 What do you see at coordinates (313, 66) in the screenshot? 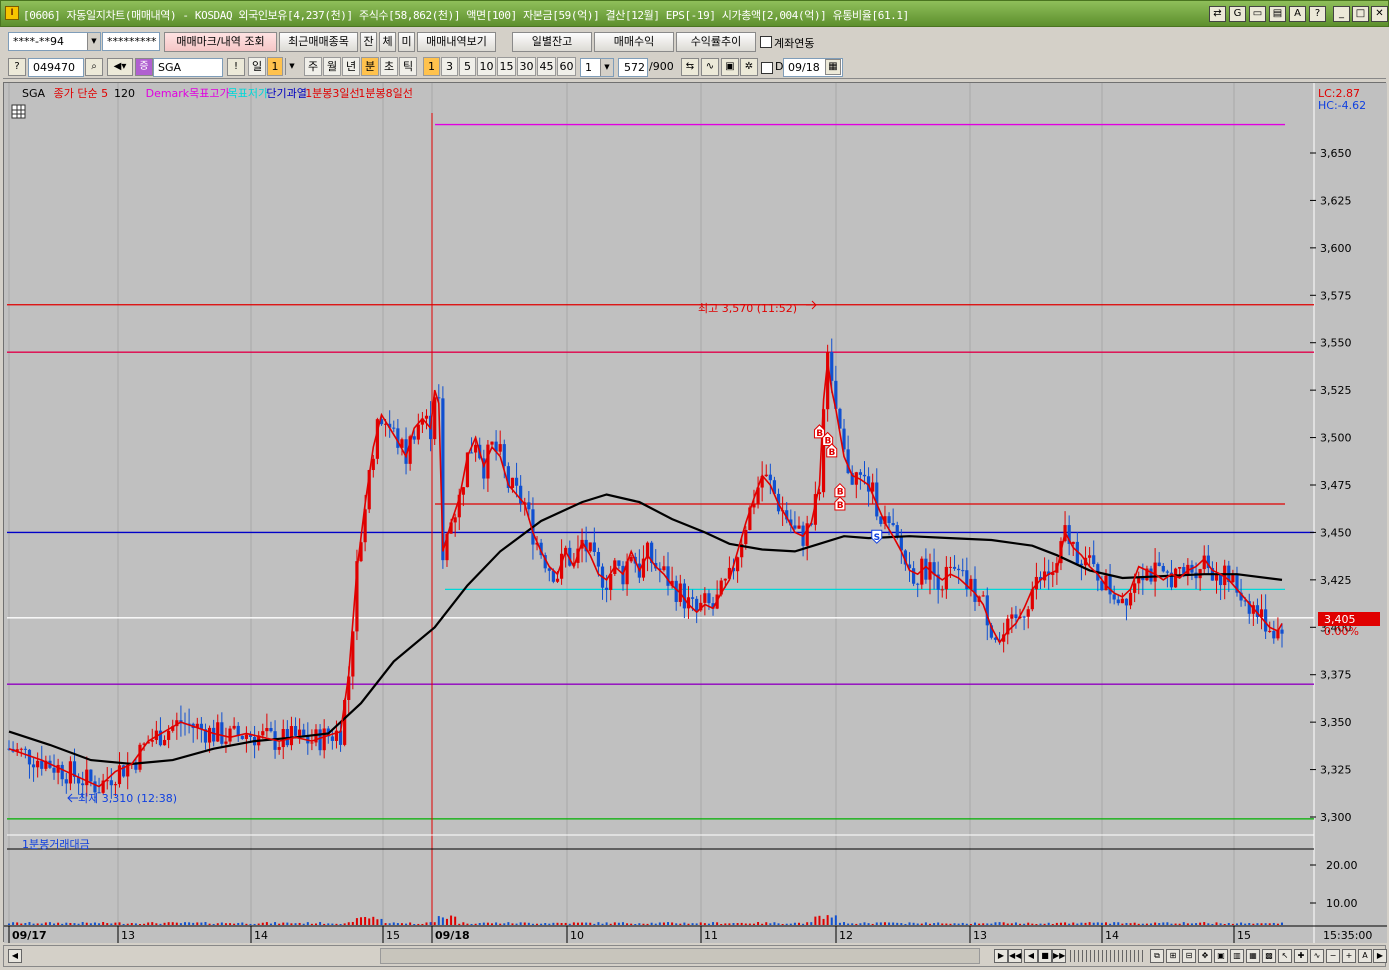
I see `tab-week: 주` at bounding box center [313, 66].